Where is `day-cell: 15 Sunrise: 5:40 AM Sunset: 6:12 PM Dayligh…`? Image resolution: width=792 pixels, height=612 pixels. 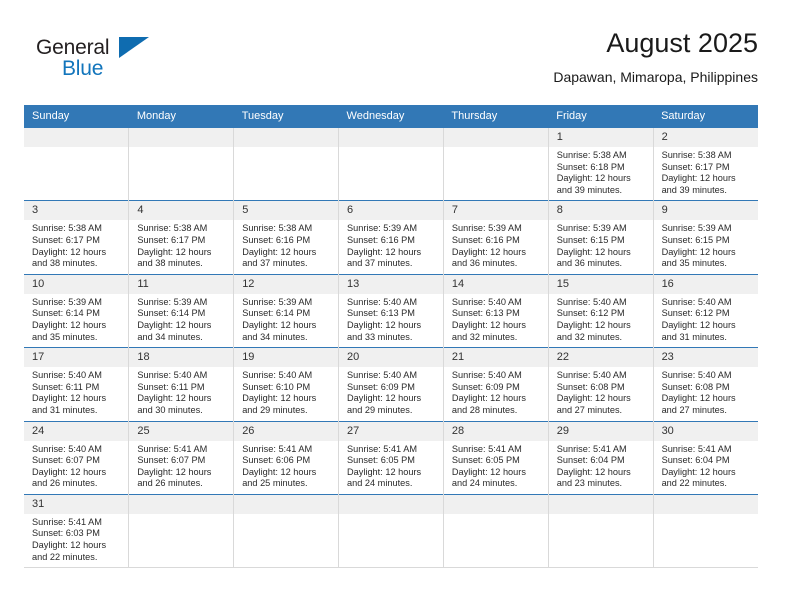
day-cell: 15 Sunrise: 5:40 AM Sunset: 6:12 PM Dayligh… is located at coordinates (600, 310).